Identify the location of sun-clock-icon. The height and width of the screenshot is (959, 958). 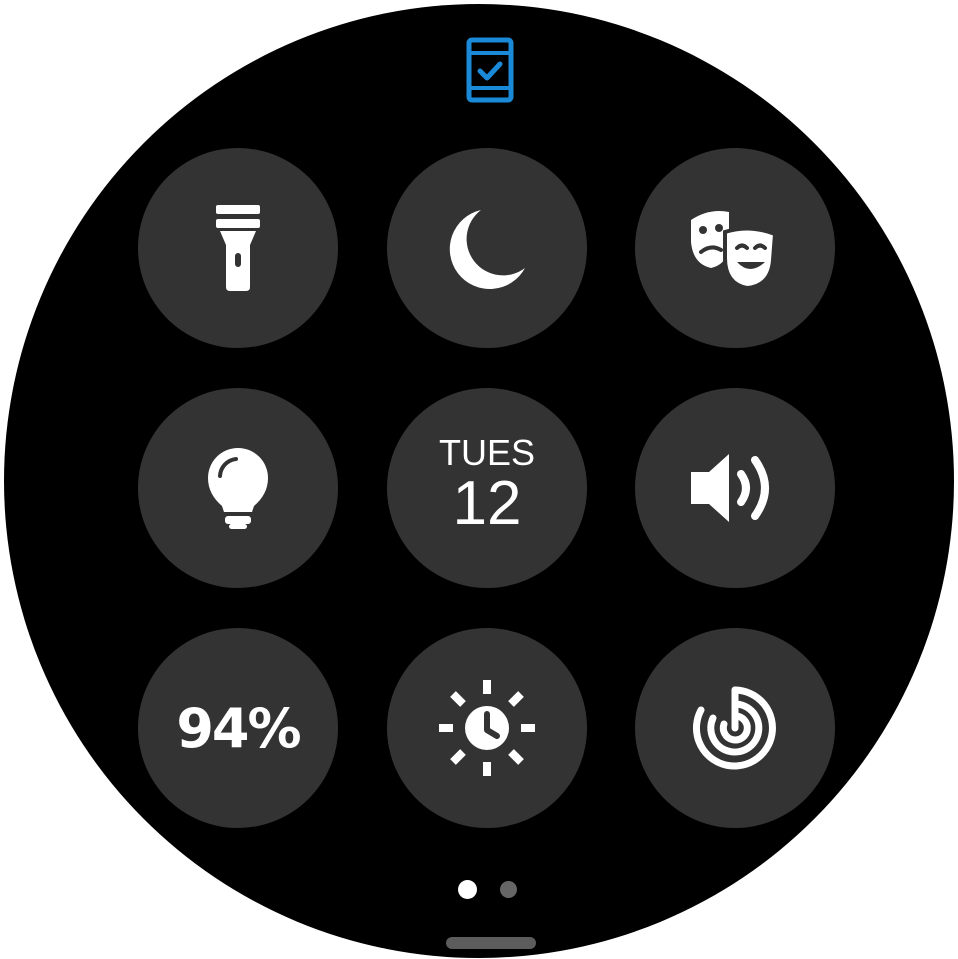
(487, 728).